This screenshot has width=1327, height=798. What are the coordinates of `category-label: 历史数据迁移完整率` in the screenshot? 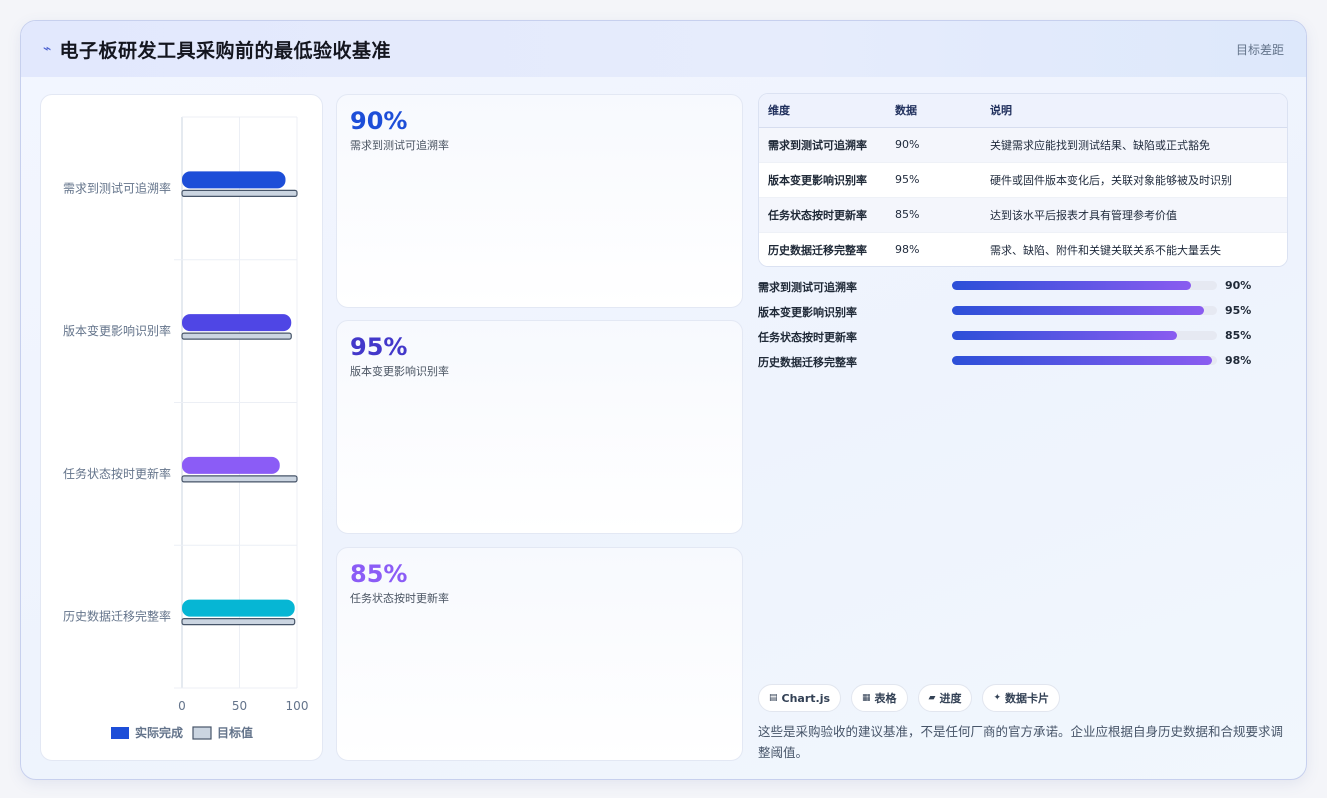 It's located at (117, 616).